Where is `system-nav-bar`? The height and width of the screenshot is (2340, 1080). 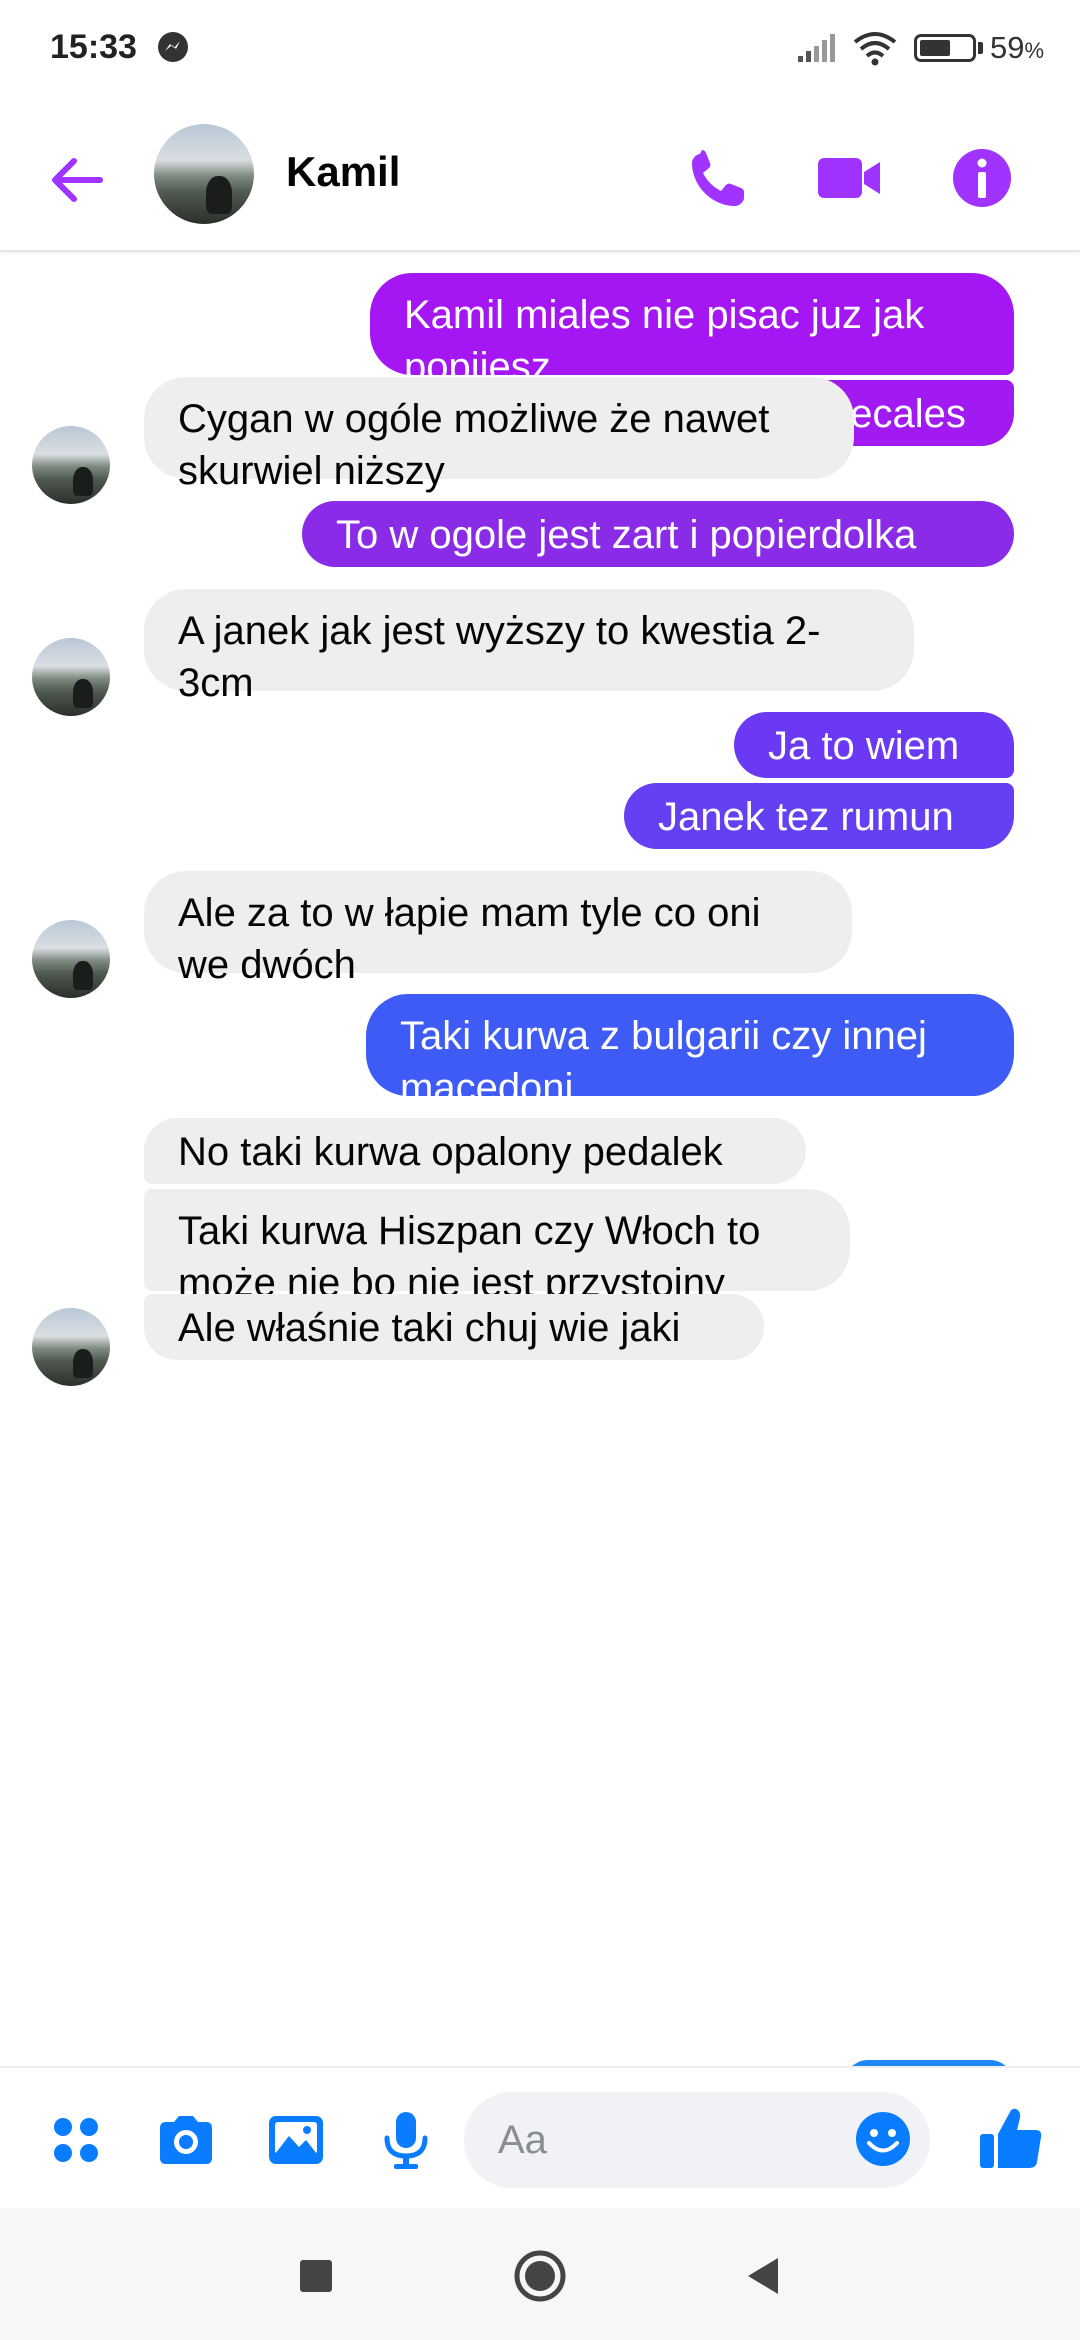
system-nav-bar is located at coordinates (540, 2274).